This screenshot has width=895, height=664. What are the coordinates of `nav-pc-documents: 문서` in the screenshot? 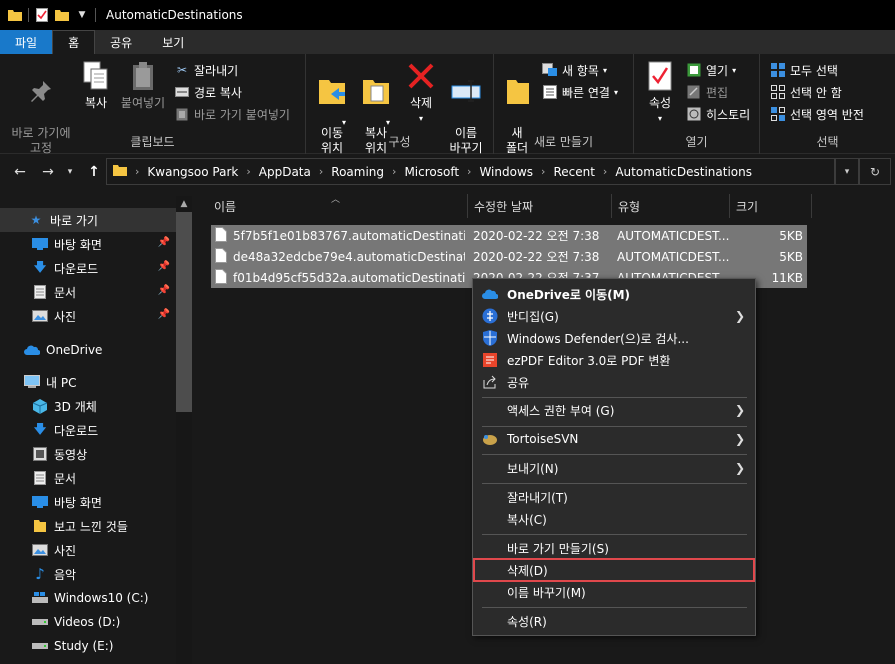 It's located at (88, 478).